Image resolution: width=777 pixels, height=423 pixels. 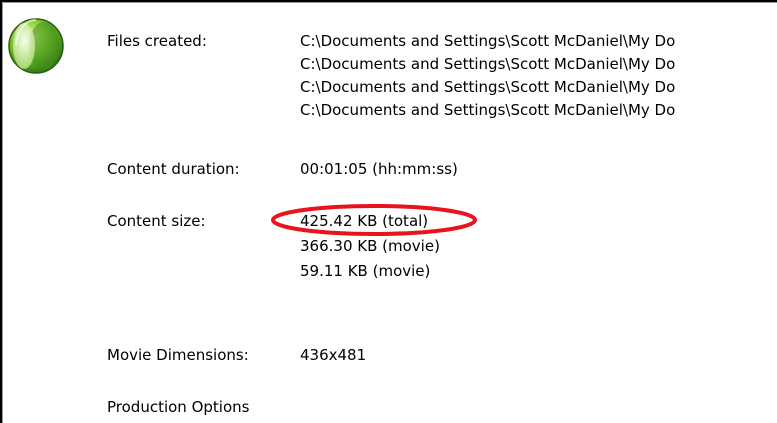 I want to click on content-size-movie-2: 59.11 KB (movie), so click(x=365, y=271).